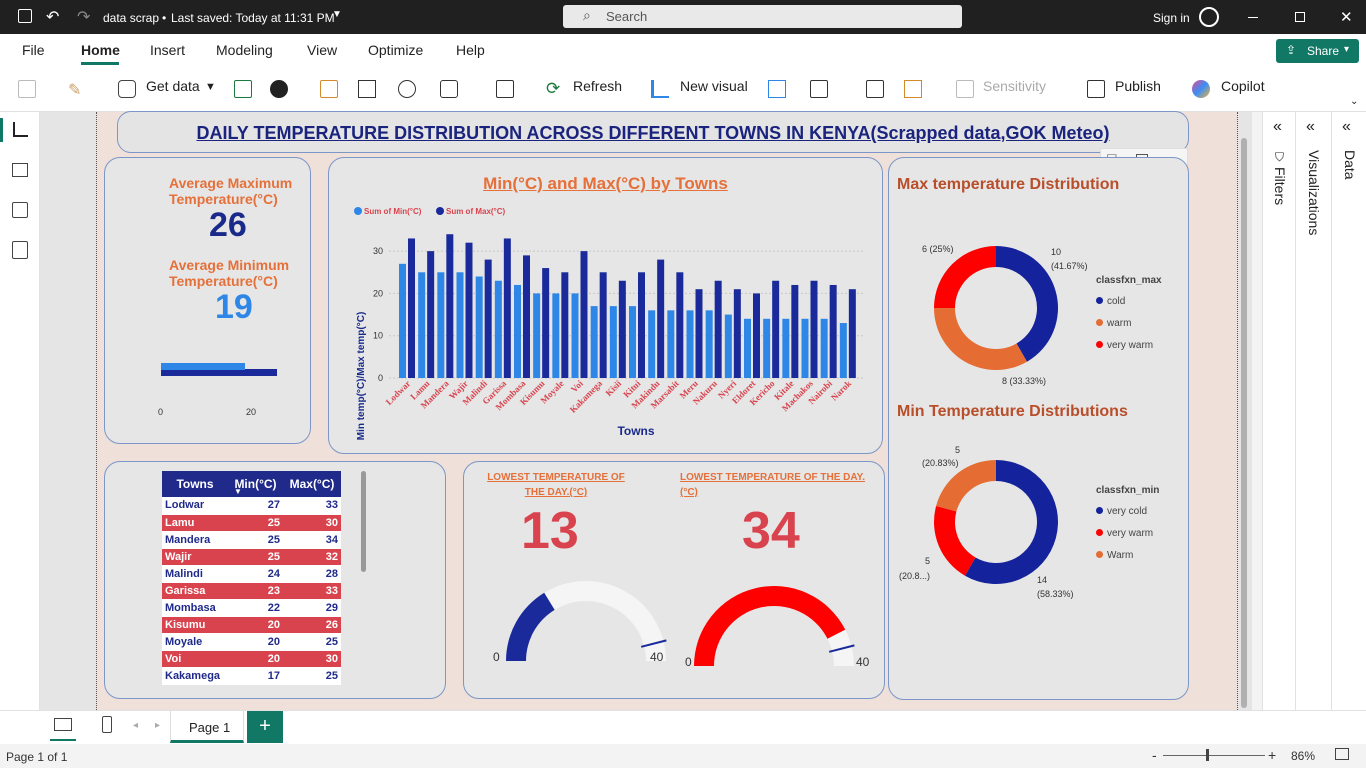 This screenshot has width=1366, height=768. Describe the element at coordinates (265, 727) in the screenshot. I see `add-page-button: +` at that location.